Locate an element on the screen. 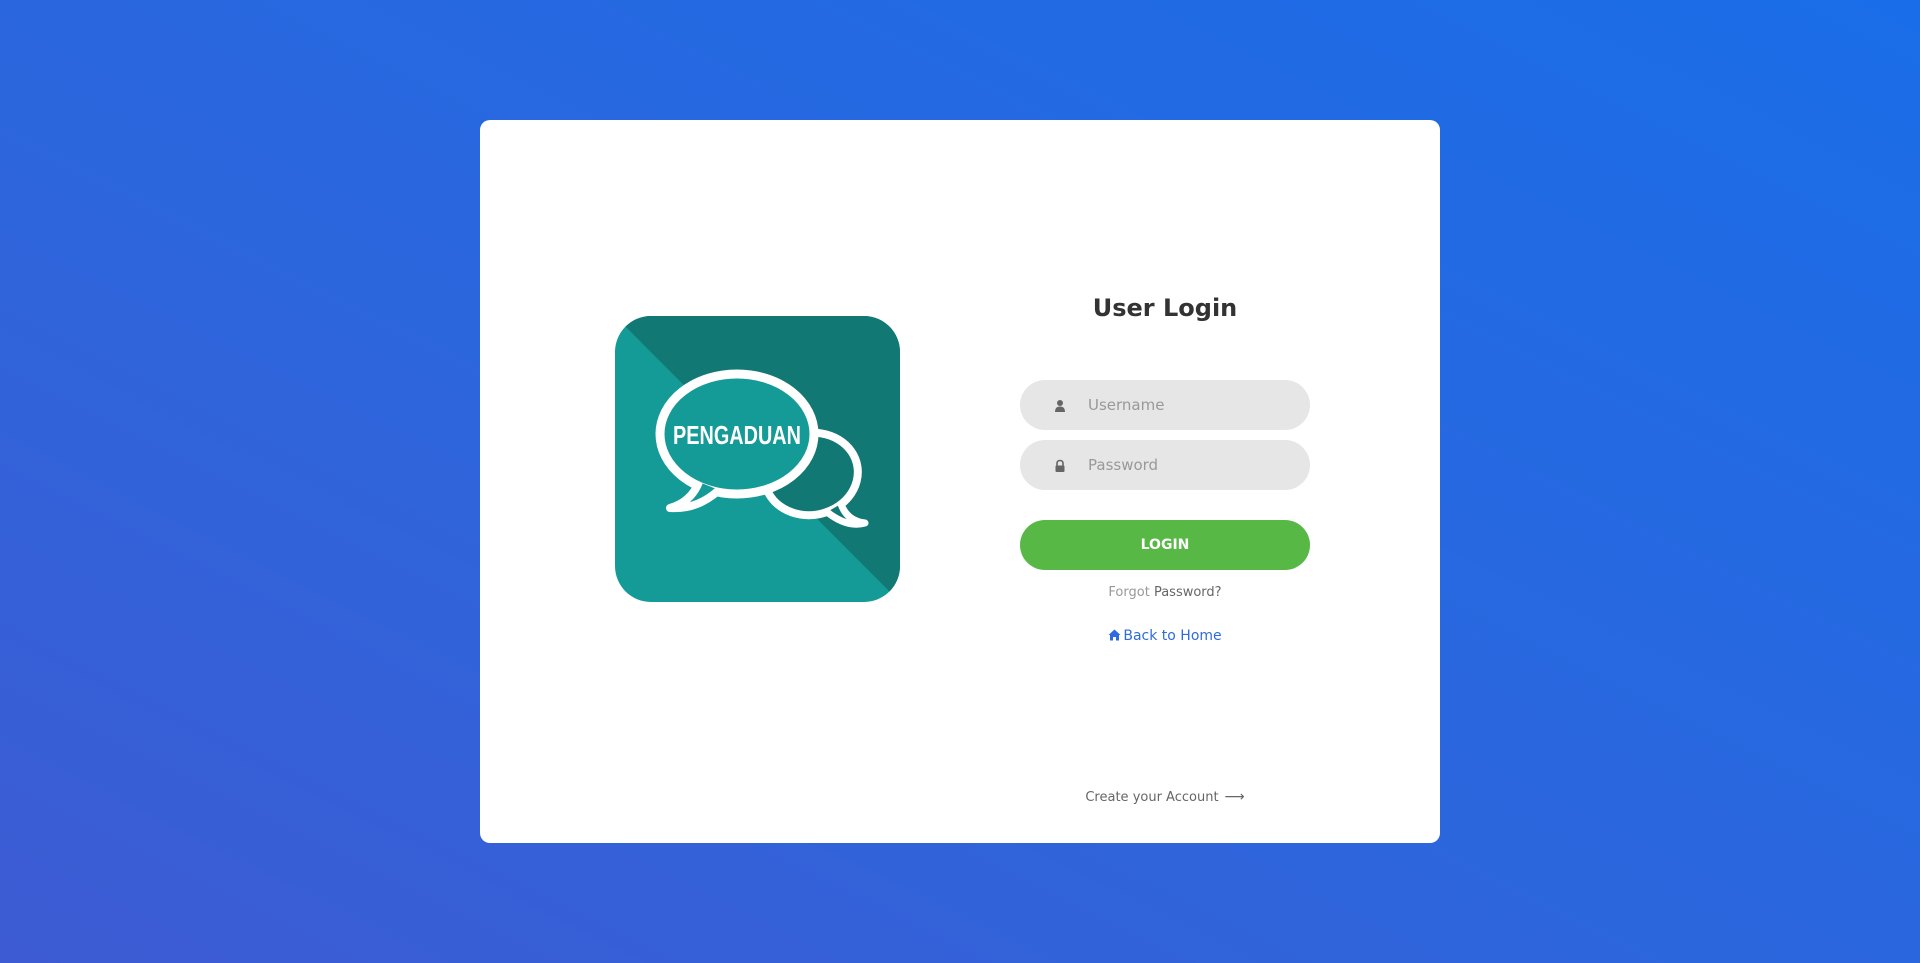 The image size is (1920, 963). chat-bubbles-icon: PENGADUAN is located at coordinates (757, 459).